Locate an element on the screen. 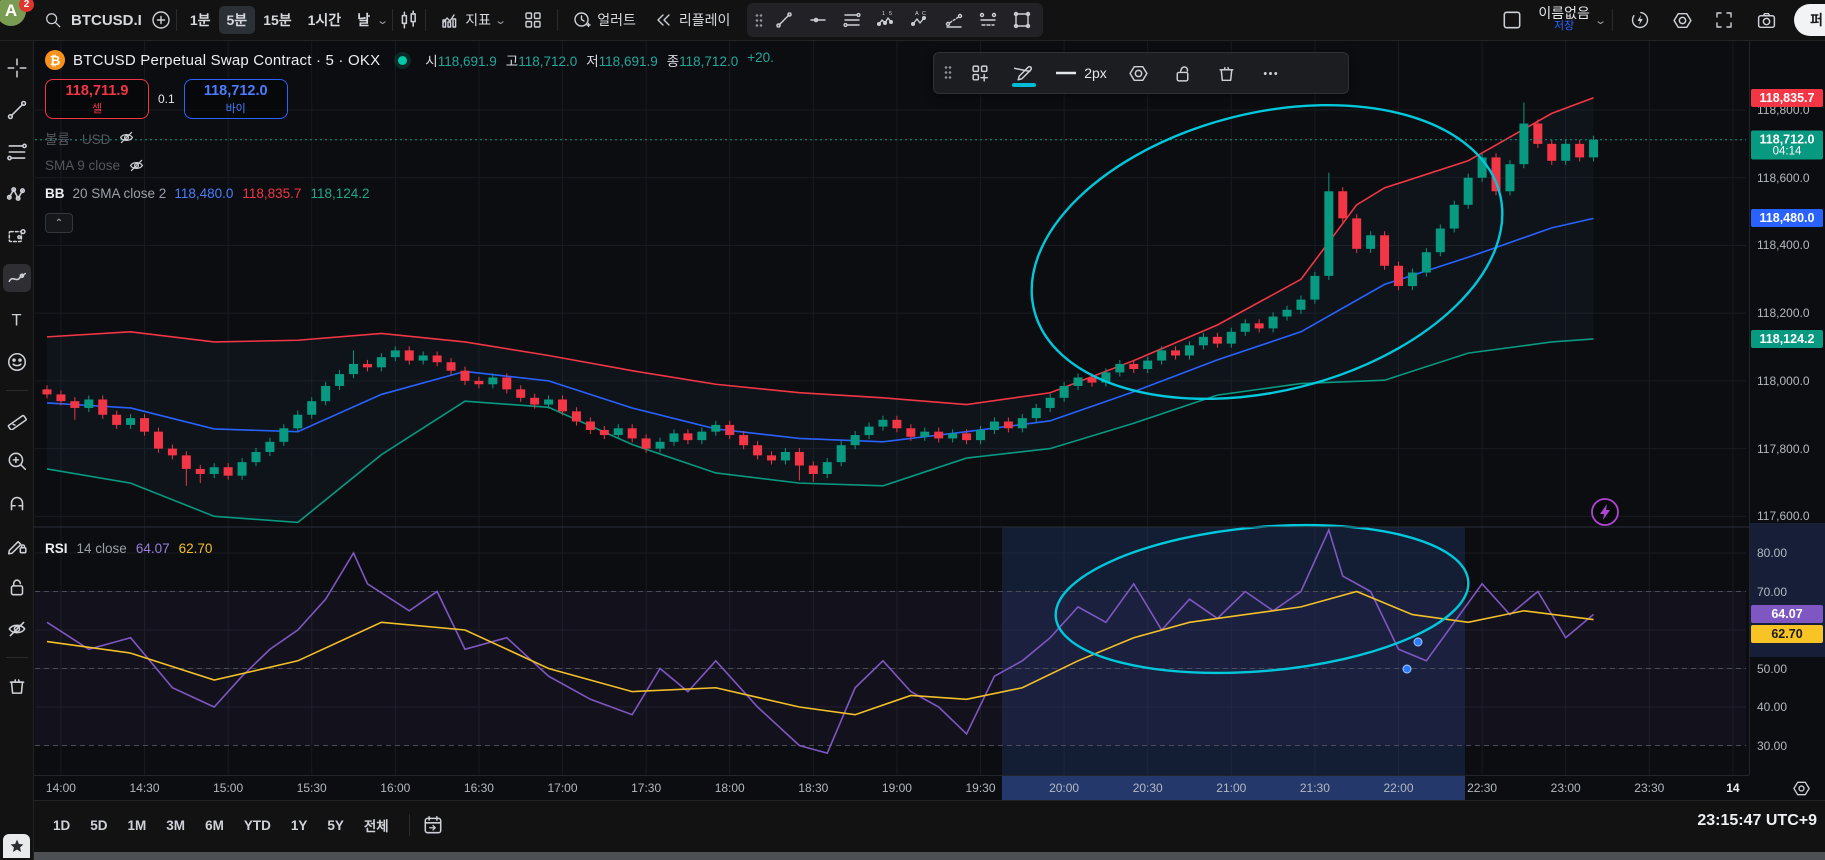 The width and height of the screenshot is (1825, 860). range-buttons: 1D 5D 1M 3M 6M YTD 1Y 5Y 전체 is located at coordinates (244, 825).